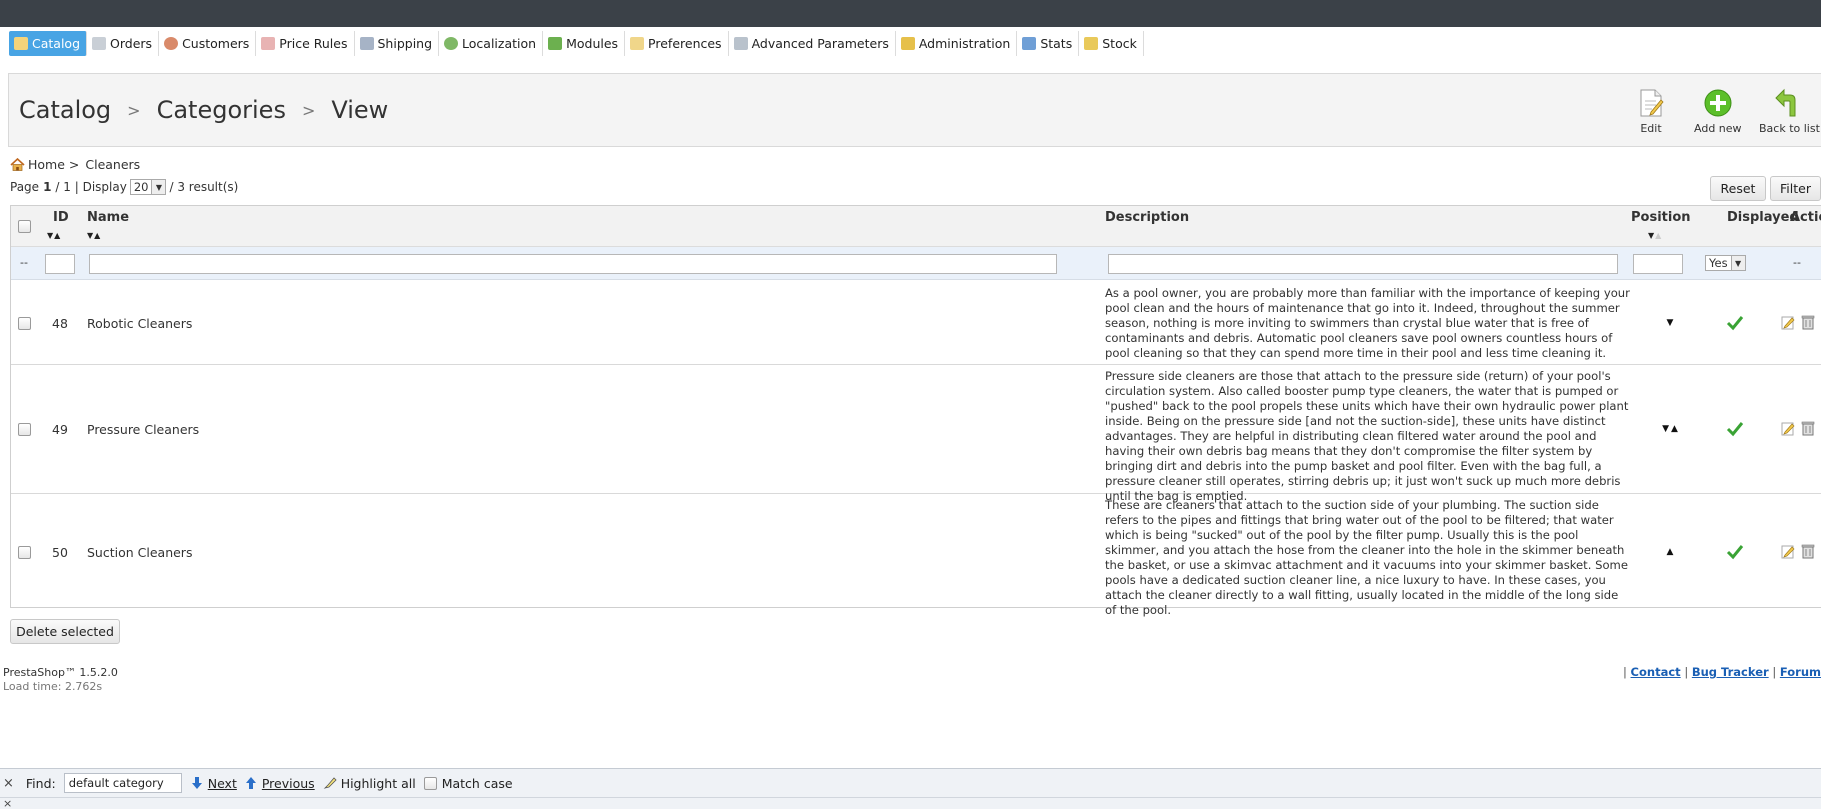  I want to click on add-new-button: Add new, so click(1718, 111).